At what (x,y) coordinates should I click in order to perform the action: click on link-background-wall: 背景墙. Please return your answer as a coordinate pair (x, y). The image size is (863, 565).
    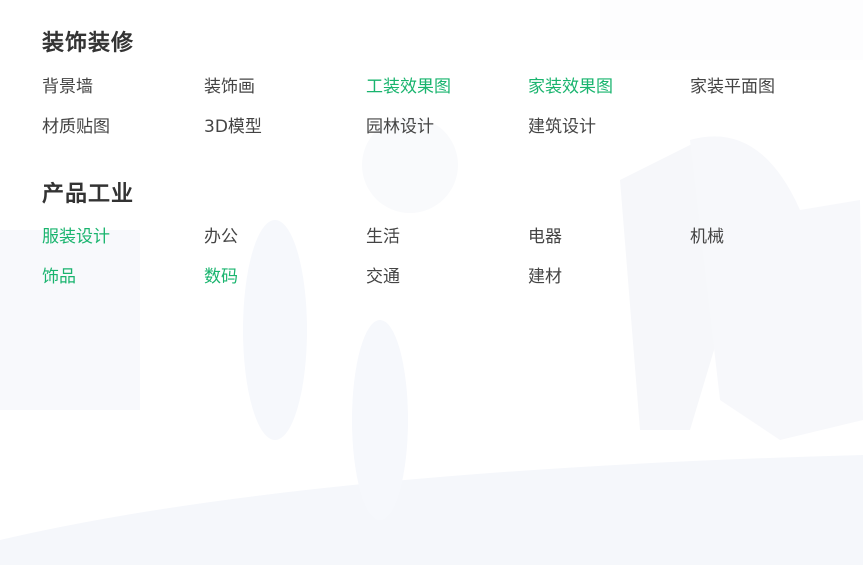
    Looking at the image, I should click on (67, 87).